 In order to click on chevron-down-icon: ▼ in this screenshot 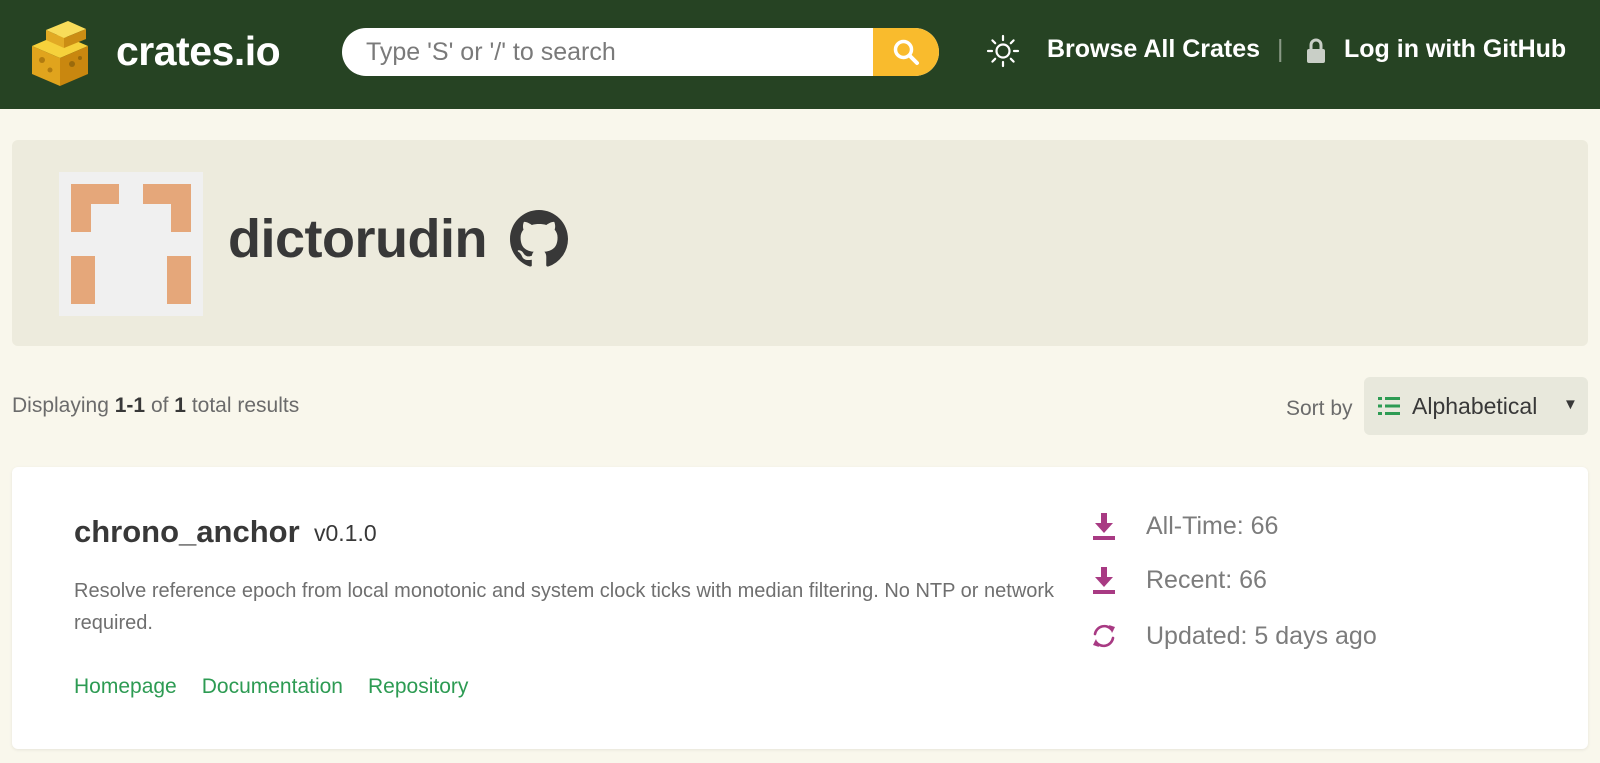, I will do `click(1570, 404)`.